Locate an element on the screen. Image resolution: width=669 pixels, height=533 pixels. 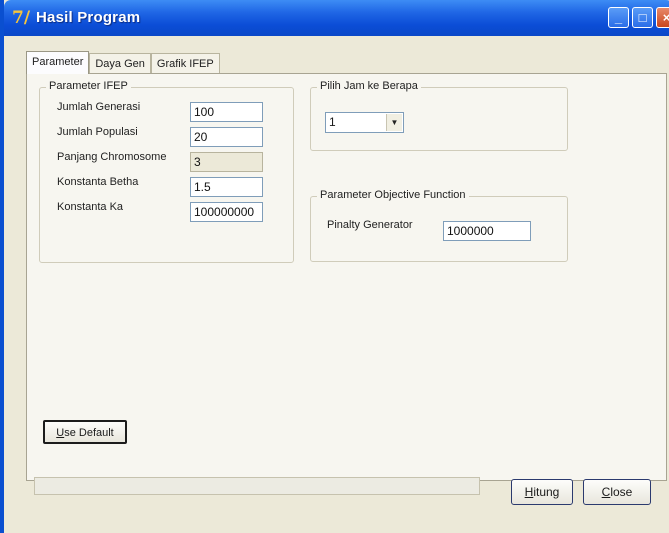
konstanta-betha-input: 1.5 is located at coordinates (226, 187).